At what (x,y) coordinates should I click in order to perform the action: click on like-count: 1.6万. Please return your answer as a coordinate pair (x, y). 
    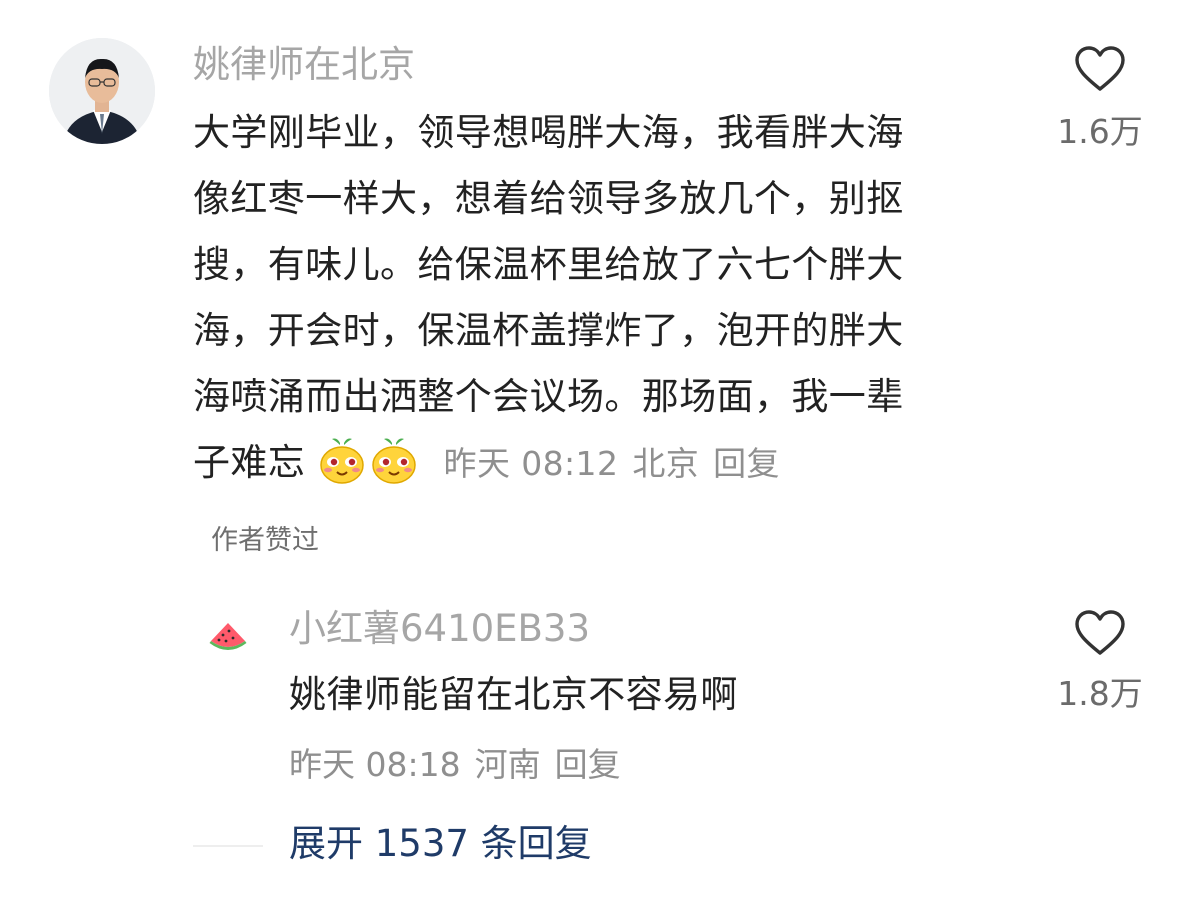
    Looking at the image, I should click on (1100, 131).